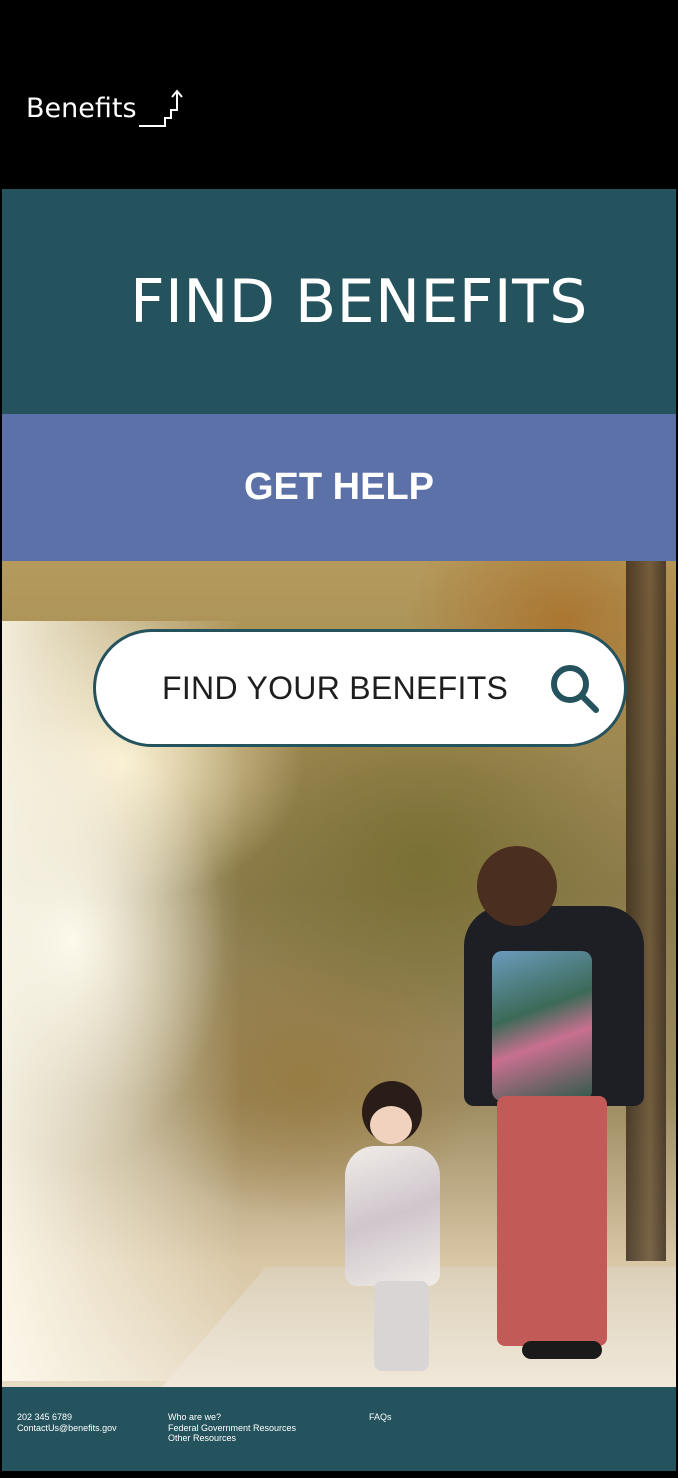 The height and width of the screenshot is (1478, 678). What do you see at coordinates (646, 911) in the screenshot?
I see `photo-tree` at bounding box center [646, 911].